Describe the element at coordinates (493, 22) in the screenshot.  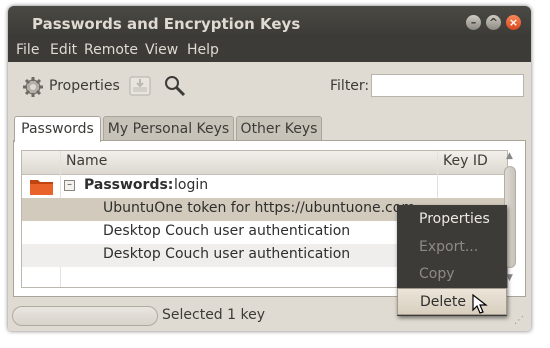
I see `maximize-button: ^` at that location.